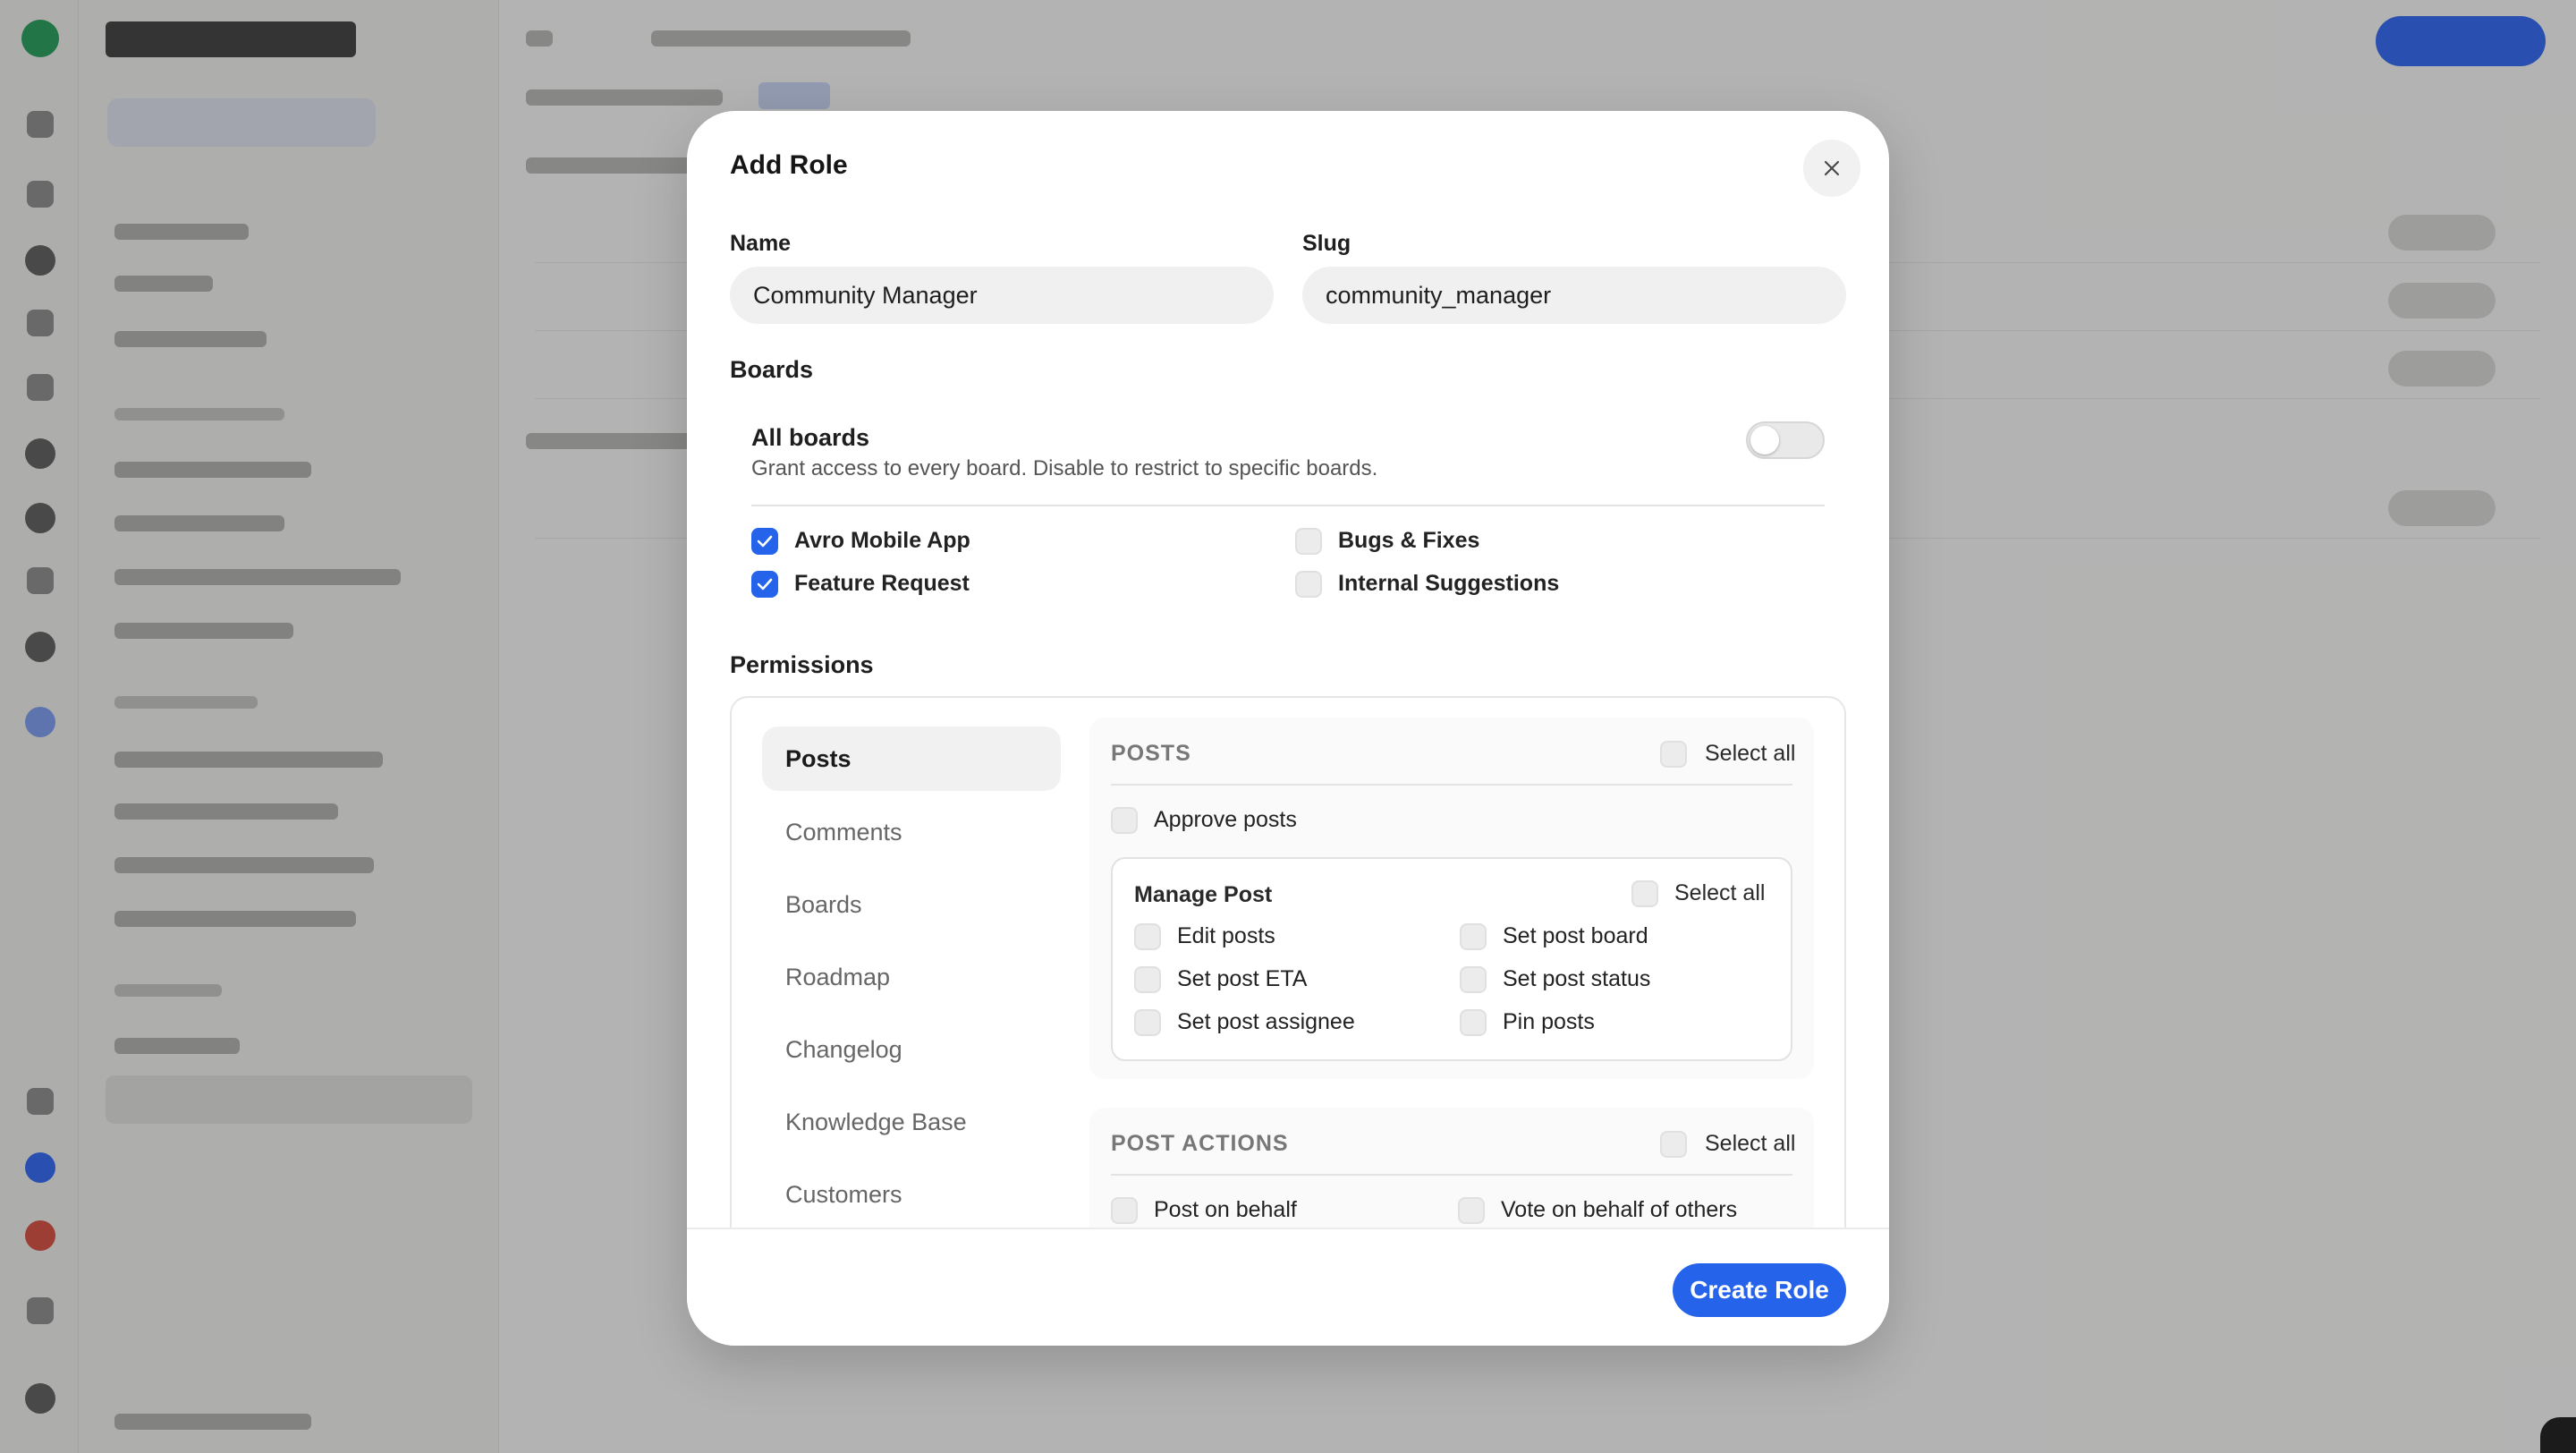  I want to click on close-icon, so click(1832, 168).